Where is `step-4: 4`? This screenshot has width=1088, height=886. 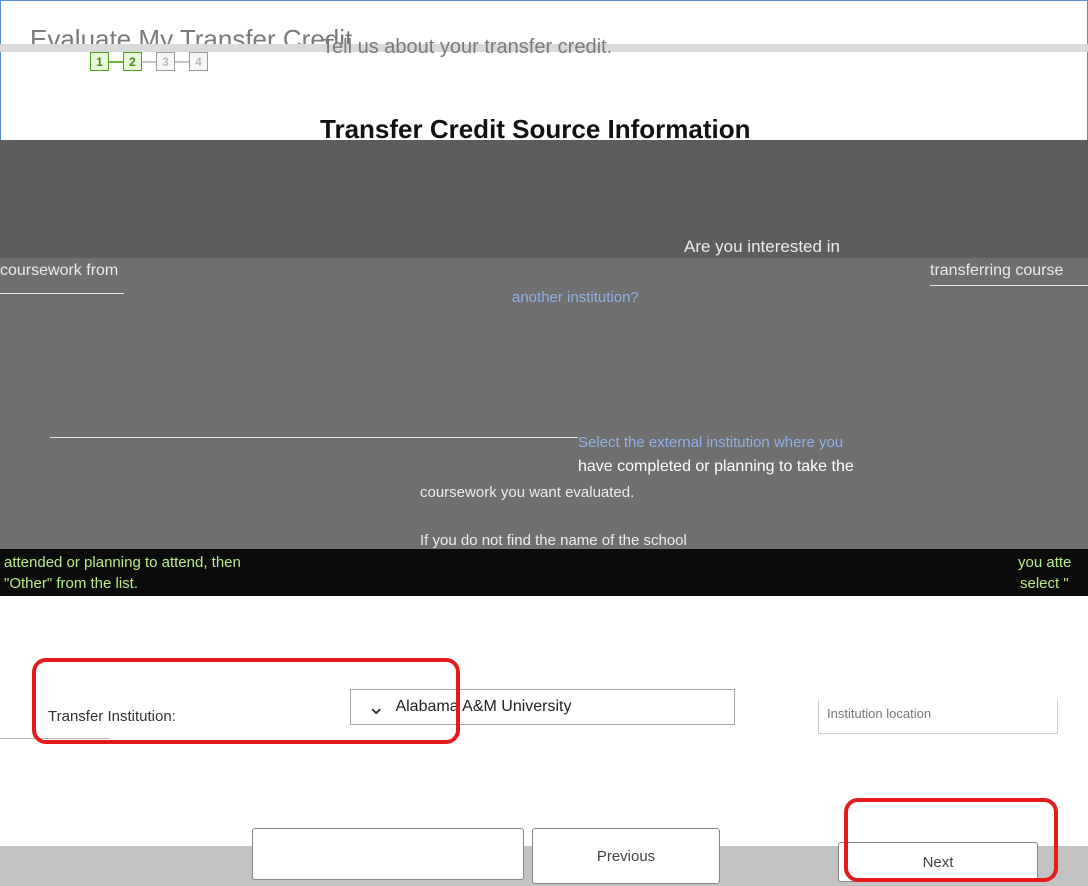 step-4: 4 is located at coordinates (198, 61).